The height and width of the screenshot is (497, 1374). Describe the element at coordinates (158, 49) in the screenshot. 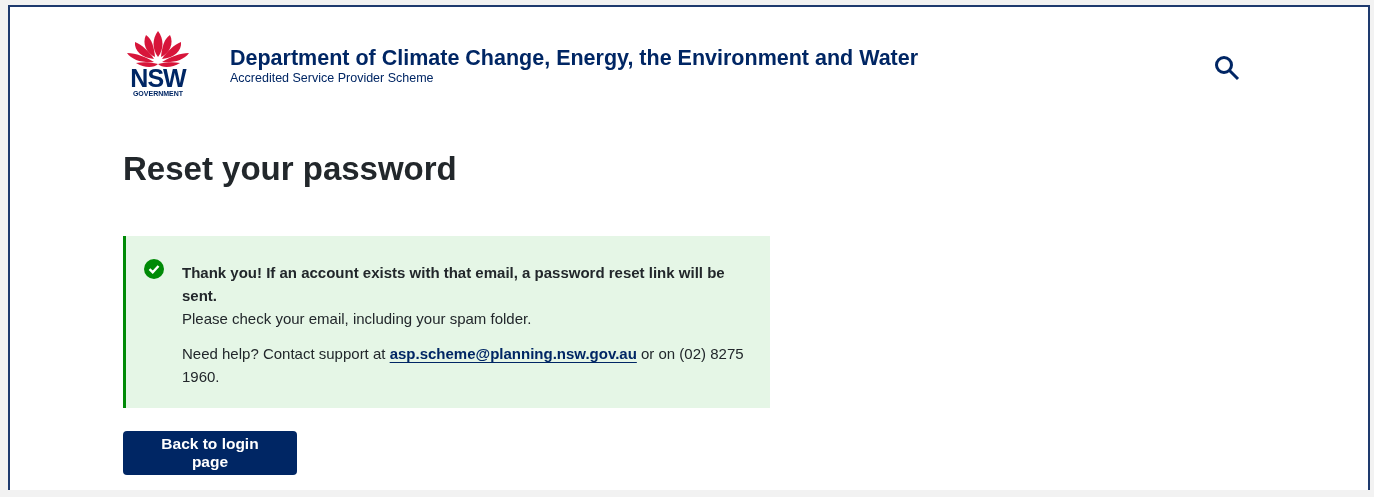

I see `waratah-flower-icon` at that location.